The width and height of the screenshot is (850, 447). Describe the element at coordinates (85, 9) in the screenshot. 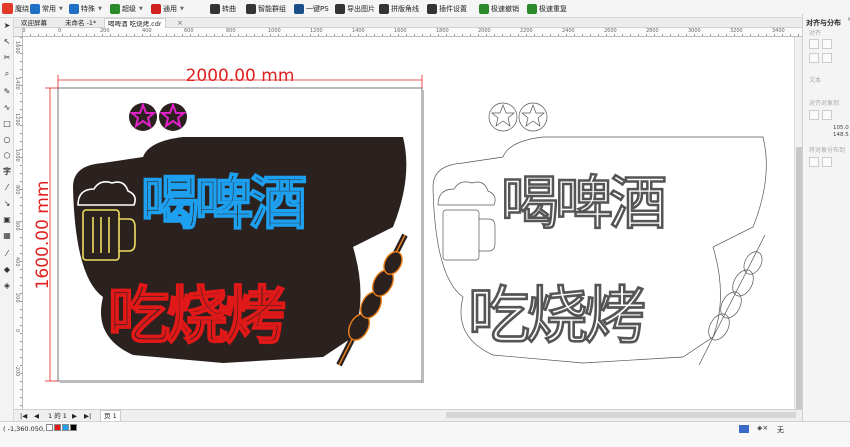

I see `toolbar-item-1: 特殊 ▼` at that location.